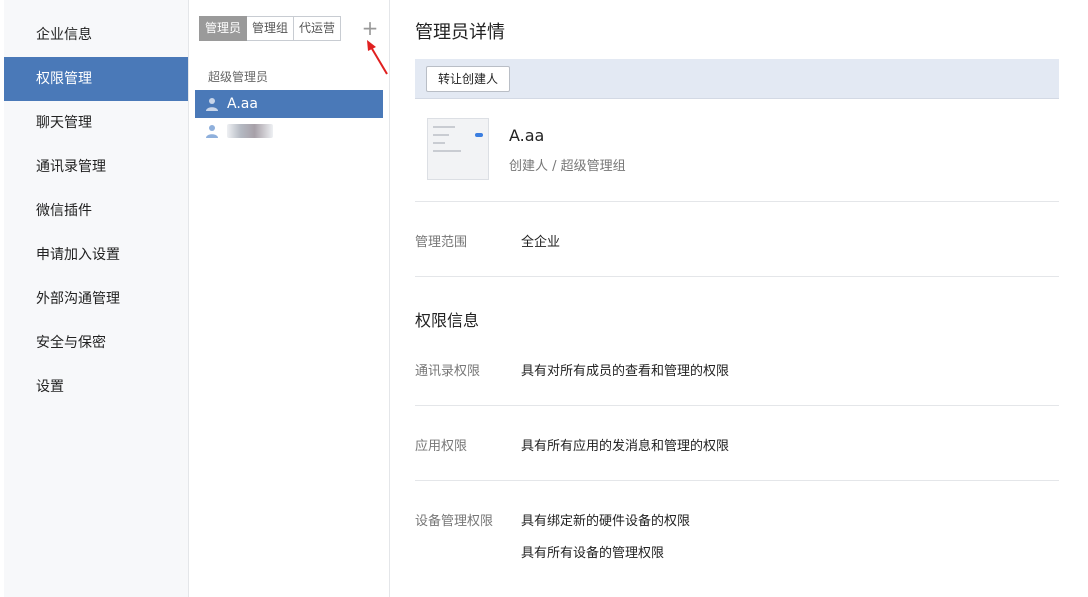 The width and height of the screenshot is (1088, 597). I want to click on sidebar-item-join-settings: 申请加入设置, so click(96, 255).